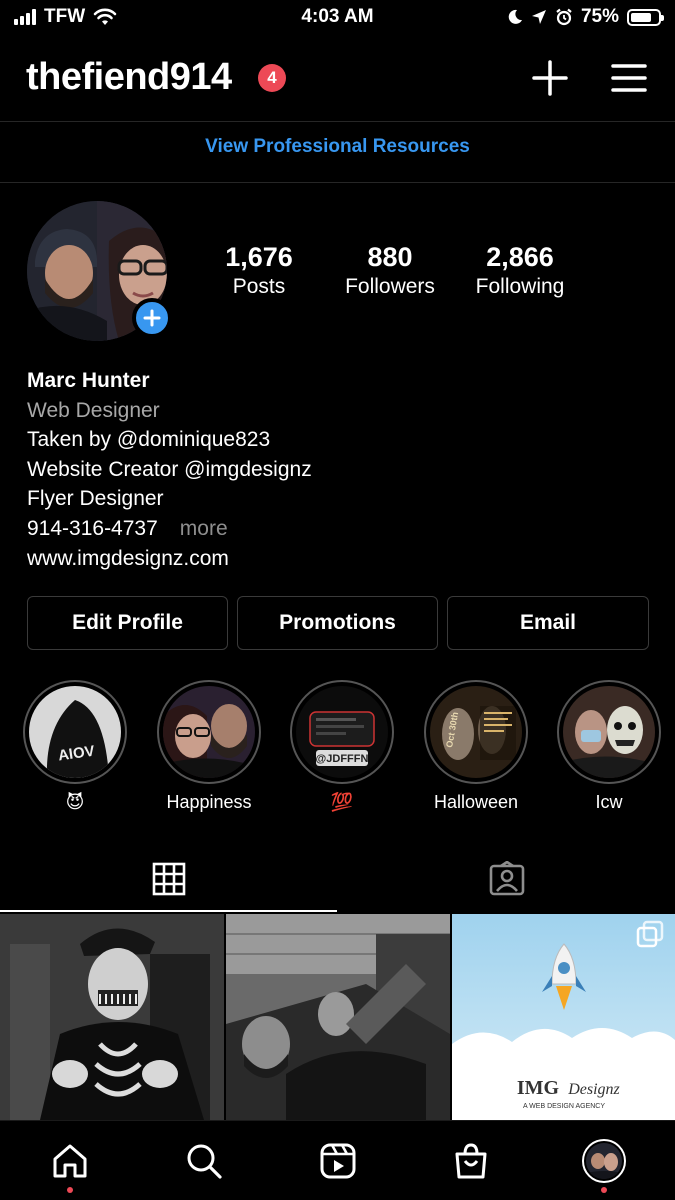 The width and height of the screenshot is (675, 1200). I want to click on following-count: 2,866, so click(520, 257).